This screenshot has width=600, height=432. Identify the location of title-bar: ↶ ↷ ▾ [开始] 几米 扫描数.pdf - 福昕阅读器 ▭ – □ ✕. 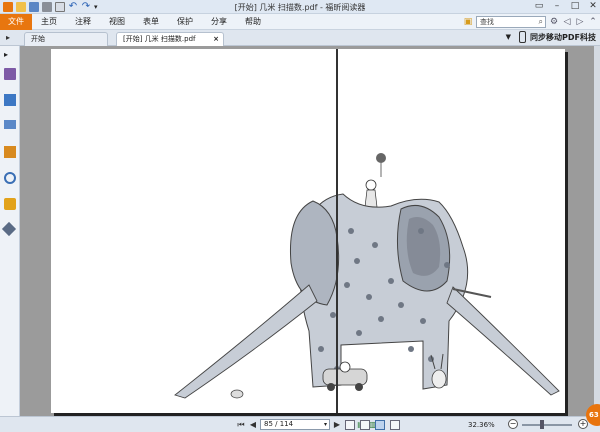
(300, 7).